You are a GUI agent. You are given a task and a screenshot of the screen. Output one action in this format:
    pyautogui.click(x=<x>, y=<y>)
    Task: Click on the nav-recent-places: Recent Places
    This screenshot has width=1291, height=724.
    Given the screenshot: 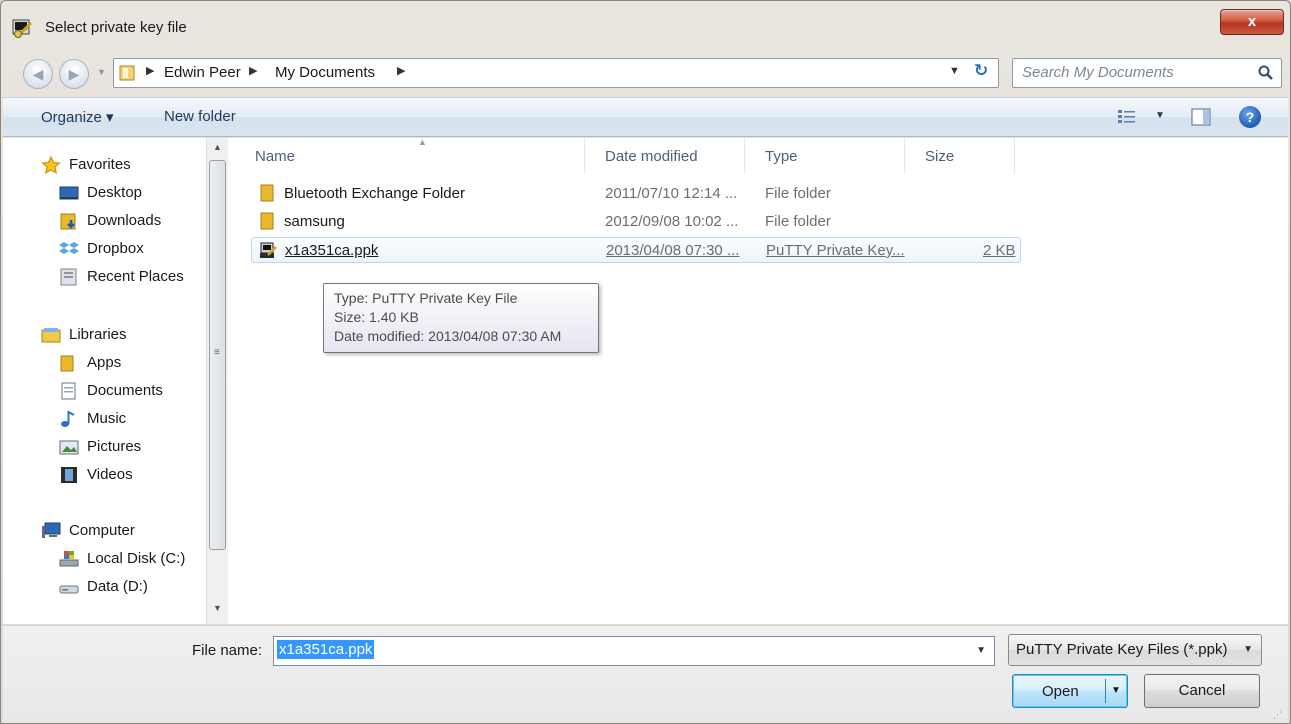 What is the action you would take?
    pyautogui.click(x=131, y=278)
    